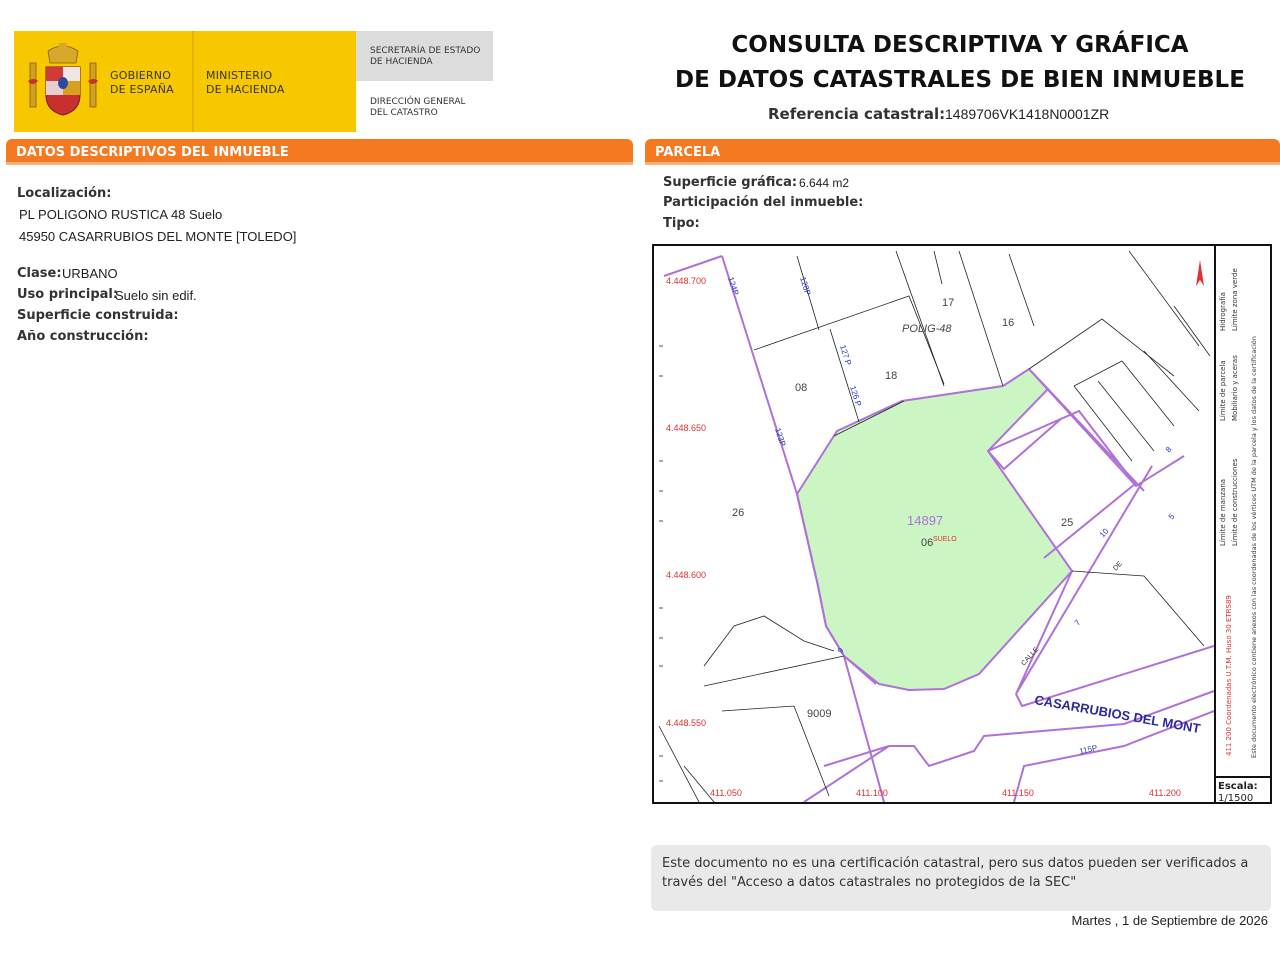 The width and height of the screenshot is (1280, 960). I want to click on parcel-label-26: 26, so click(738, 513).